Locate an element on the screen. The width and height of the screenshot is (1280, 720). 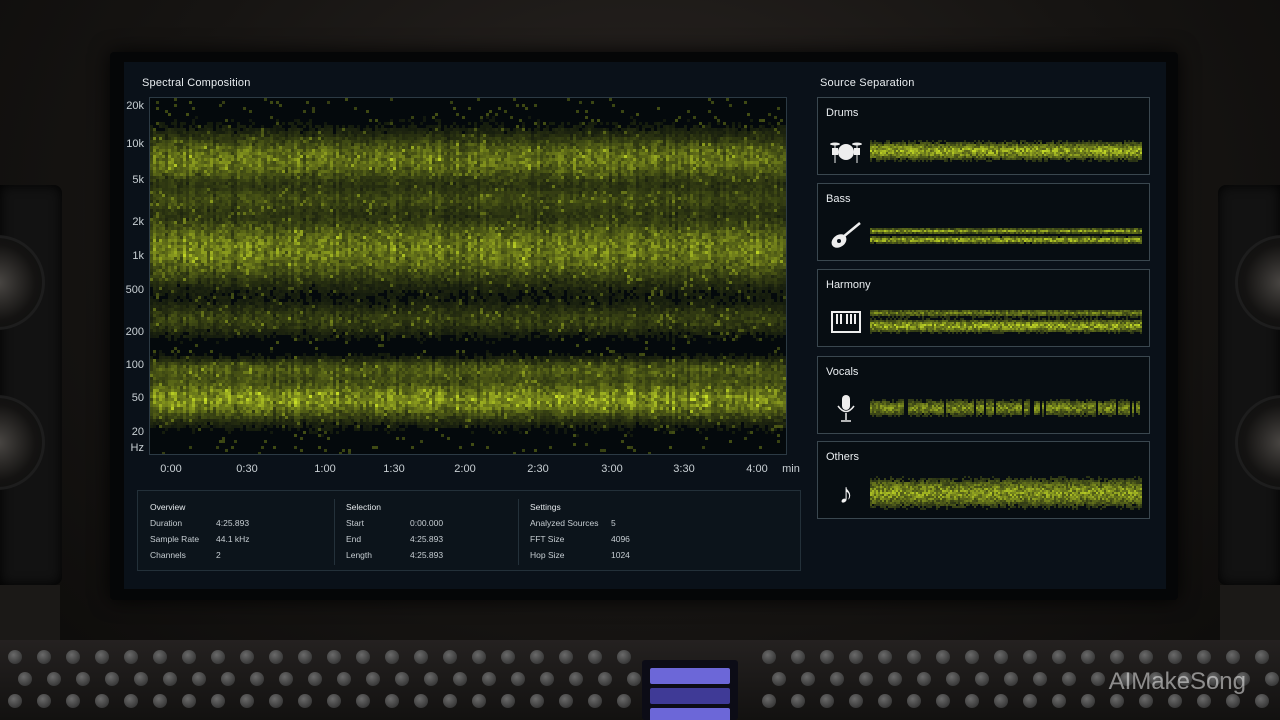
frequency-tick-label: 5k is located at coordinates (129, 180).